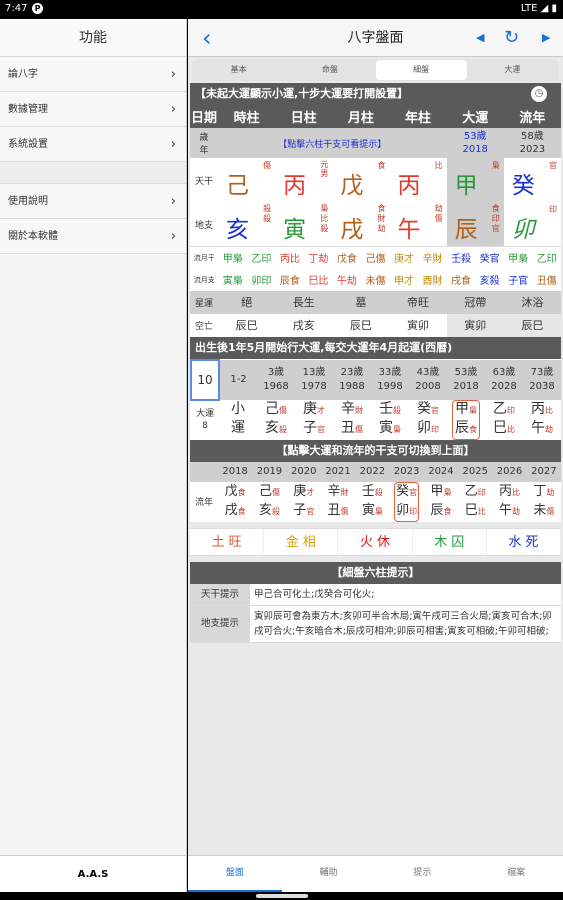  I want to click on dayun-ganzhi-cell: 己傷 亥殺, so click(276, 420).